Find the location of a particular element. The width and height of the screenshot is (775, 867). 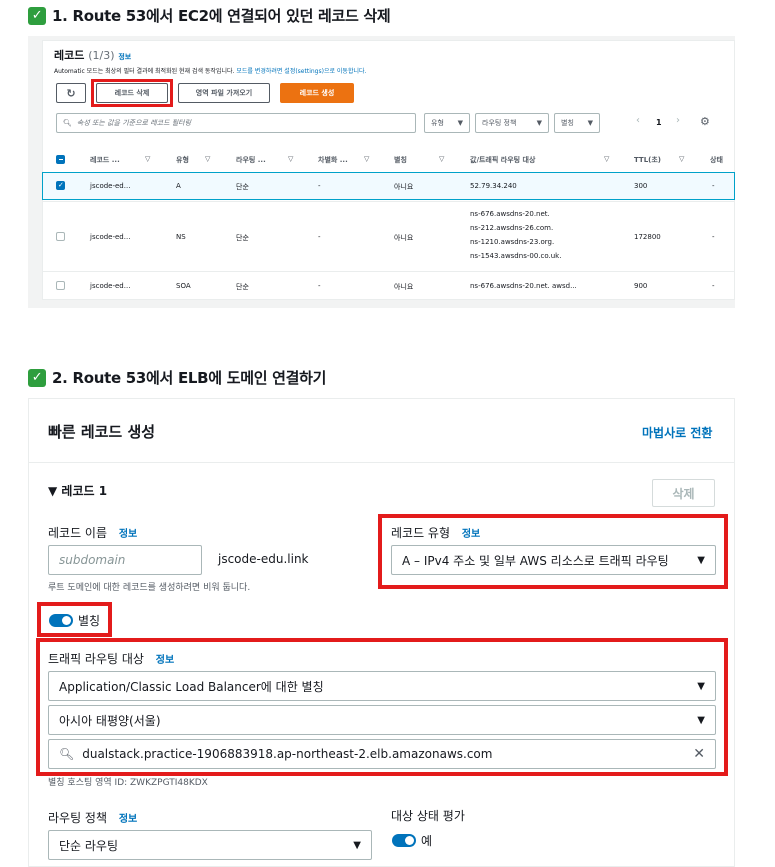

cell-value: 52.79.34.240 is located at coordinates (493, 186).